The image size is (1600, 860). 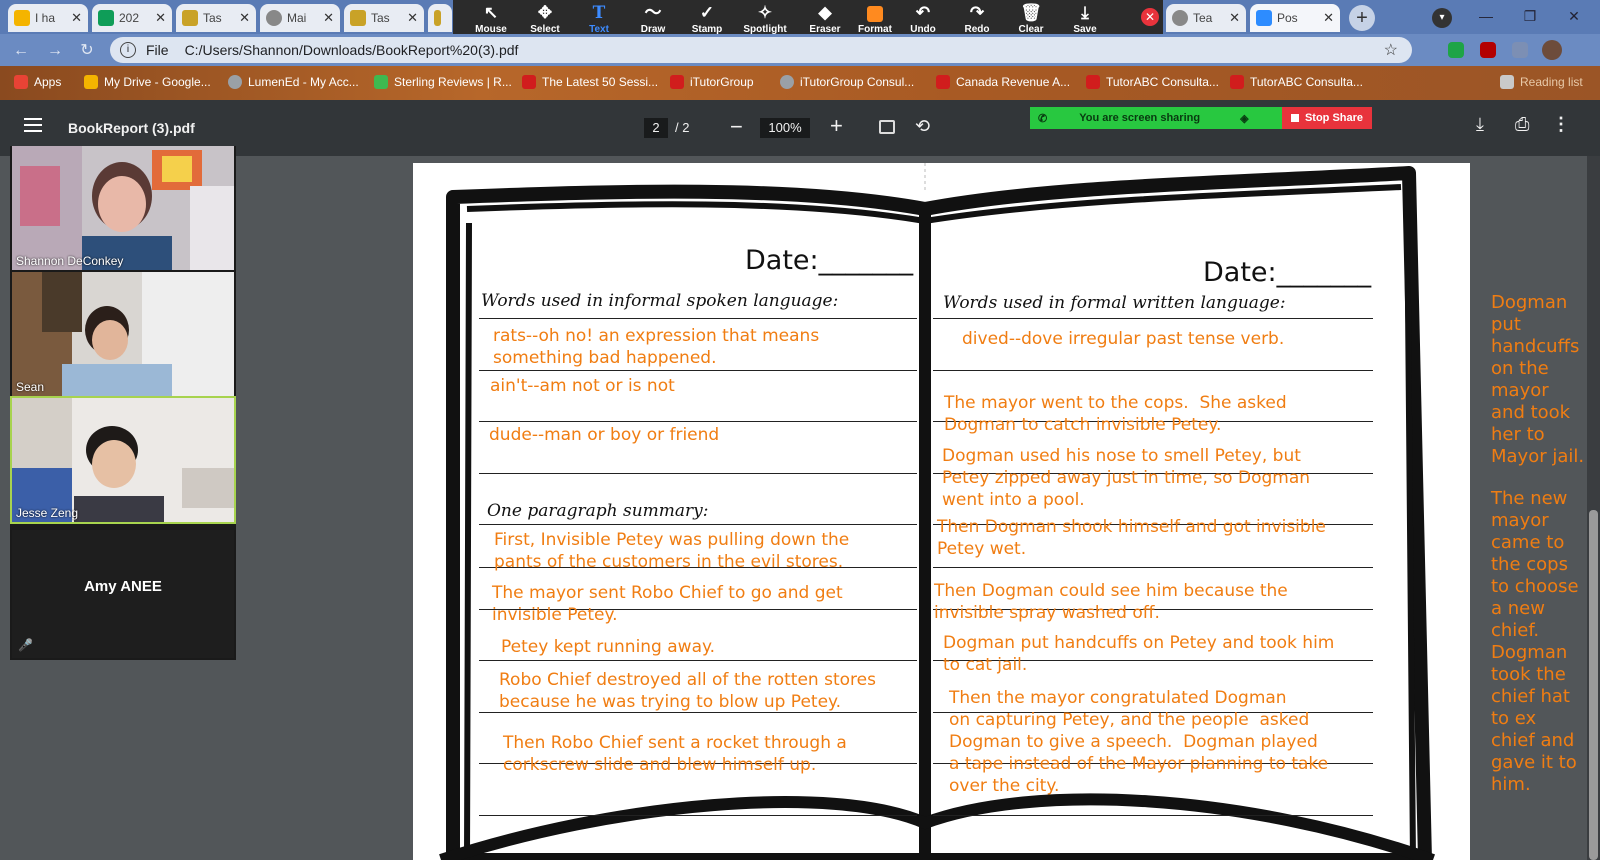 I want to click on zoom-in-icon: +, so click(x=836, y=126).